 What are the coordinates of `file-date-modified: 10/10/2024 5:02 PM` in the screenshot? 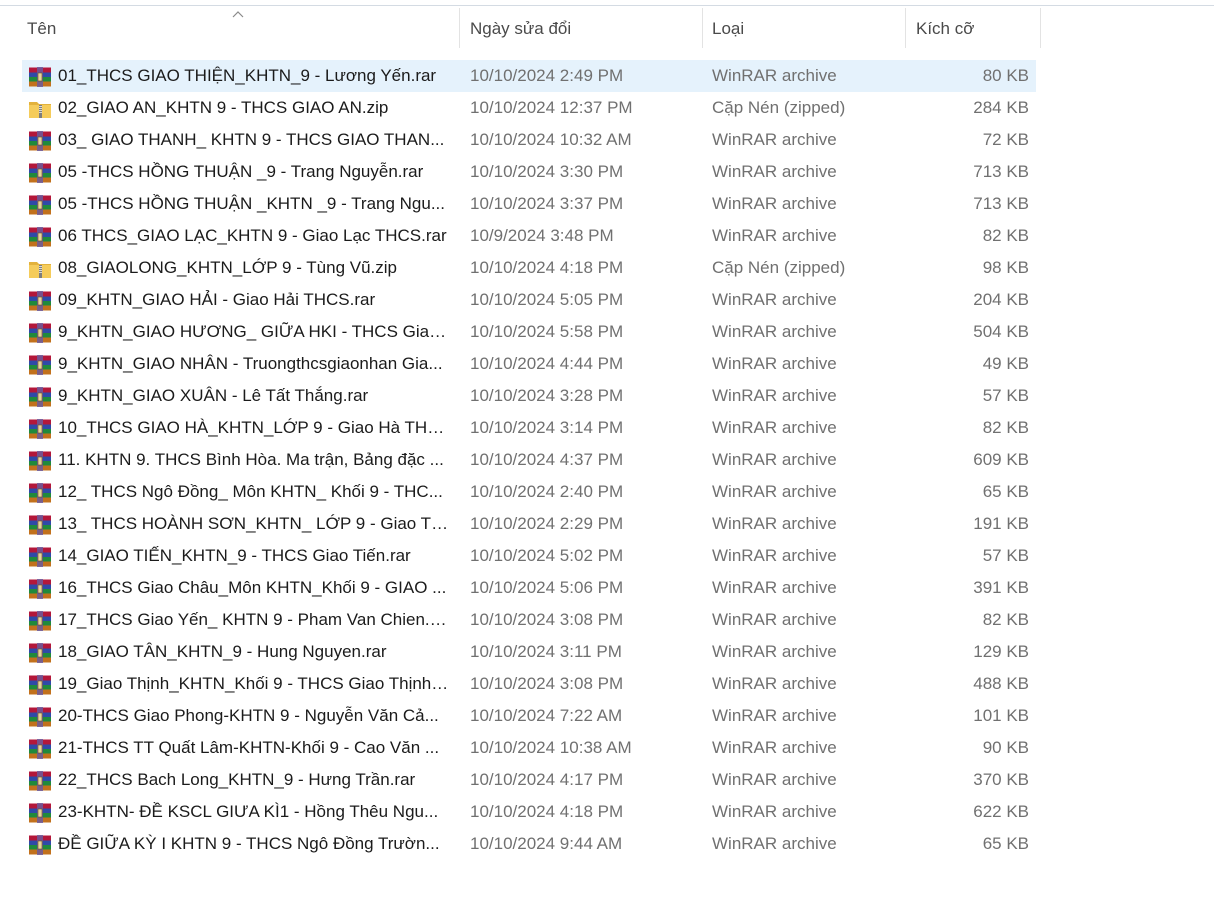 It's located at (547, 555).